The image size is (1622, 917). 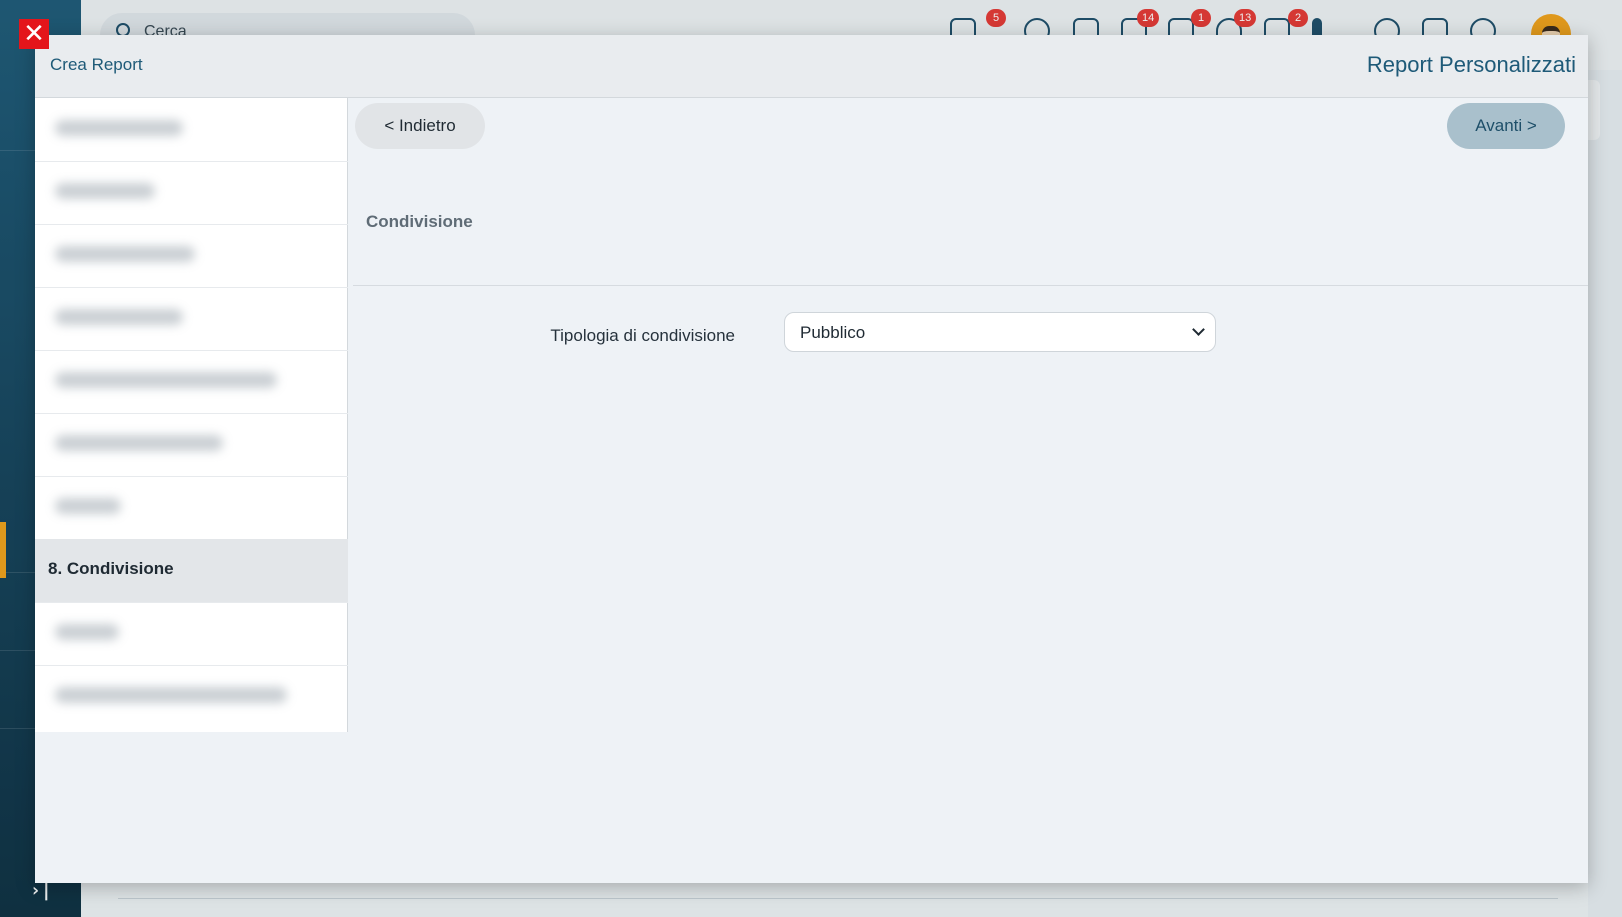 I want to click on sharing-type-label: Tipologia di condivisione, so click(x=642, y=335).